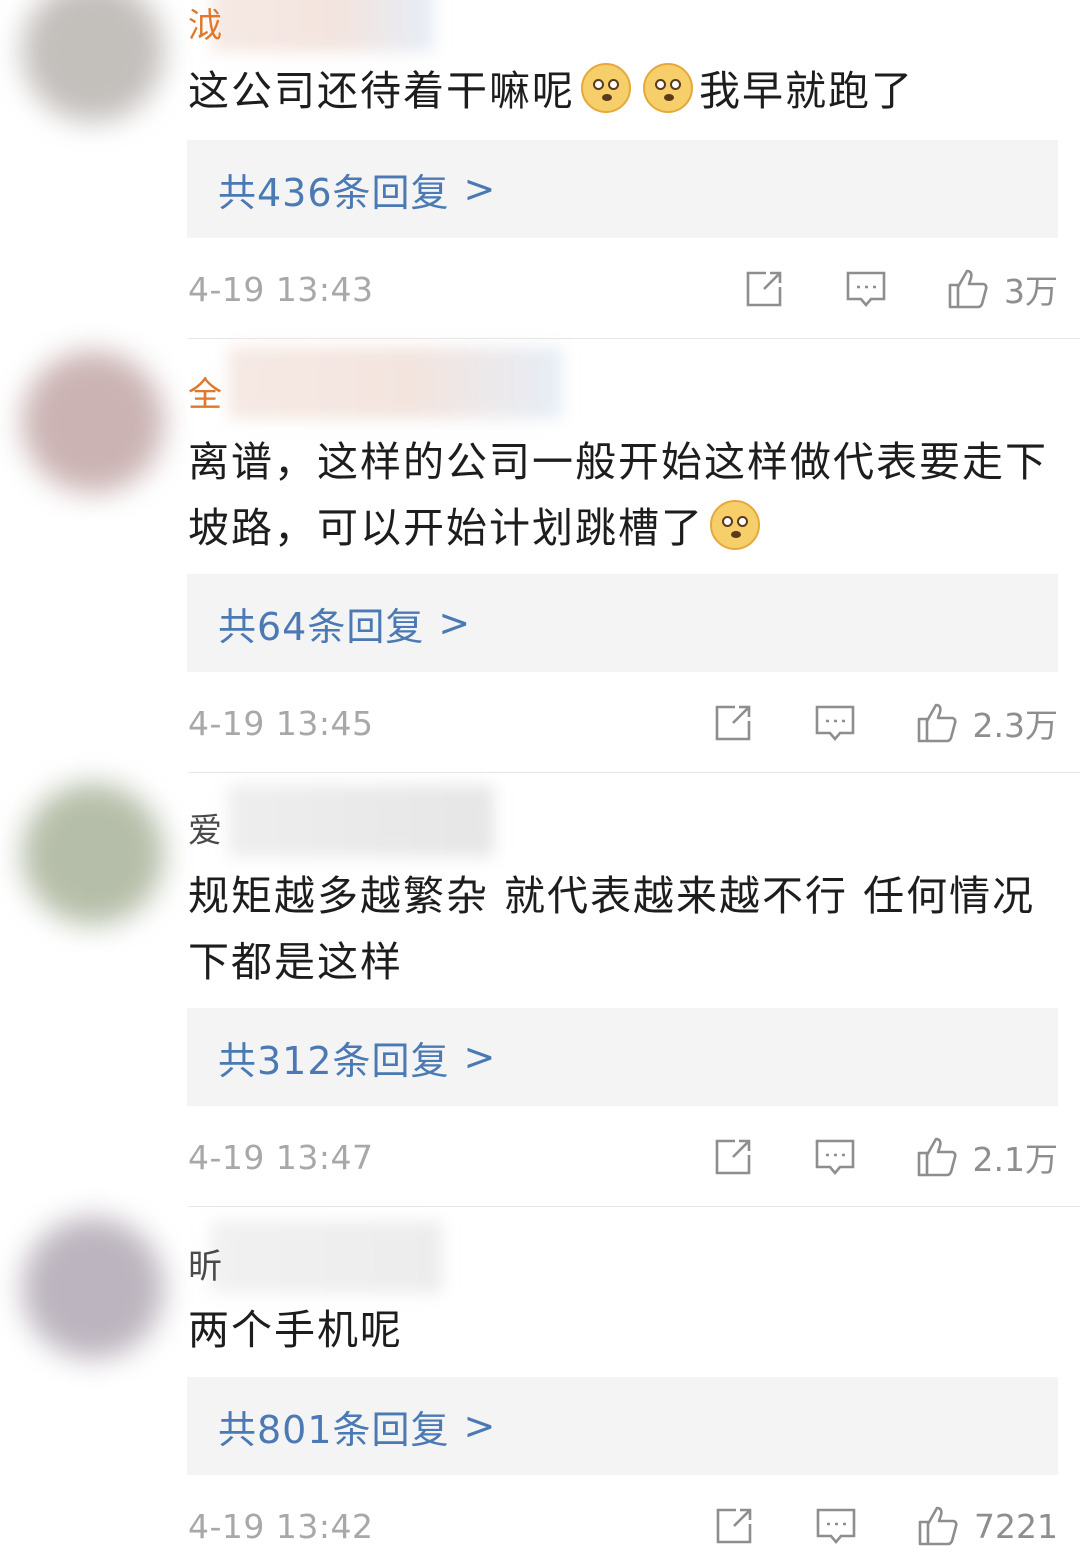 The image size is (1080, 1561). Describe the element at coordinates (295, 1330) in the screenshot. I see `comment-text: 两个手机呢` at that location.